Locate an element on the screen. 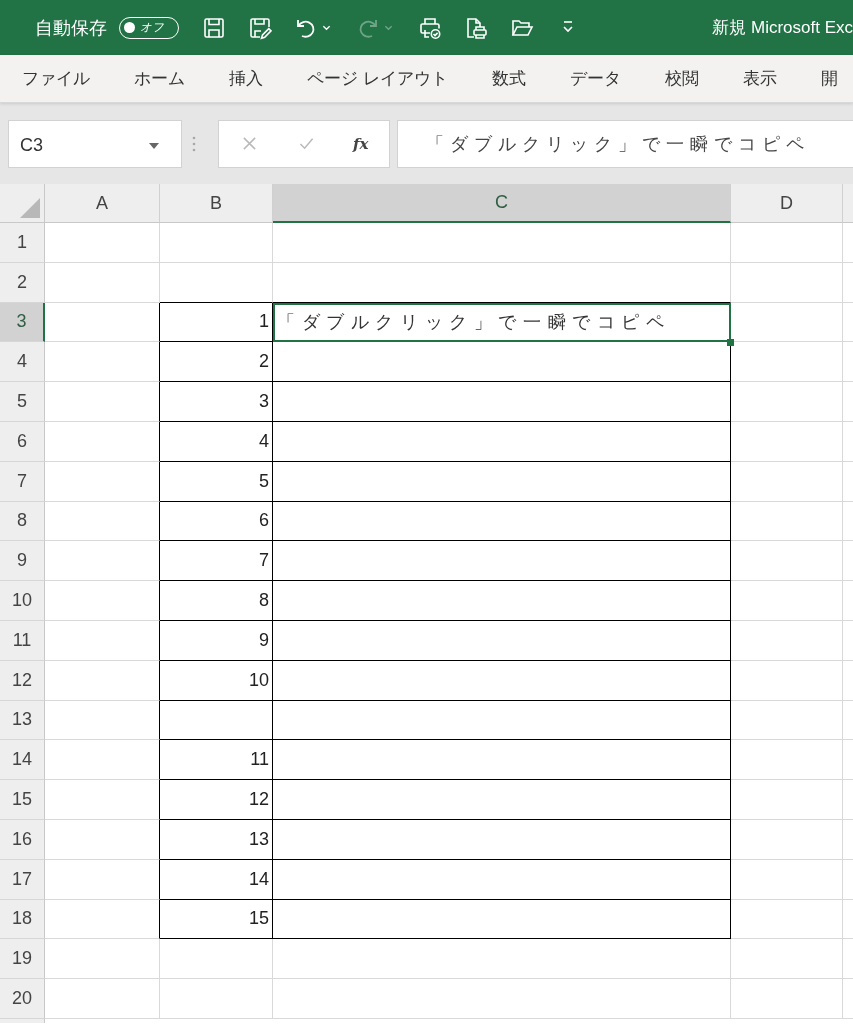  ribbon-tab: 表示 is located at coordinates (759, 78).